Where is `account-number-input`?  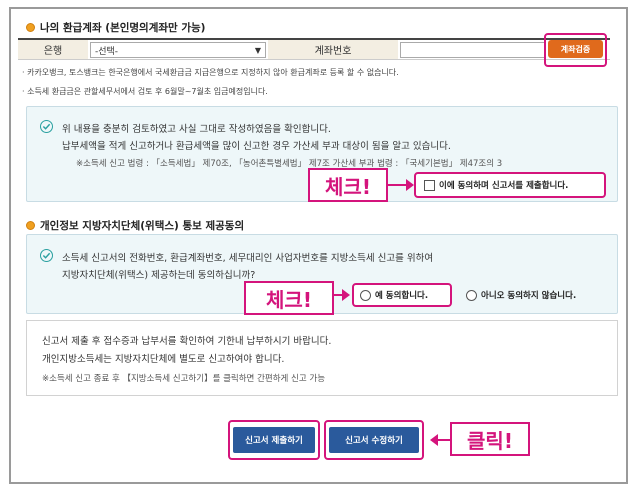
account-number-input is located at coordinates (472, 50).